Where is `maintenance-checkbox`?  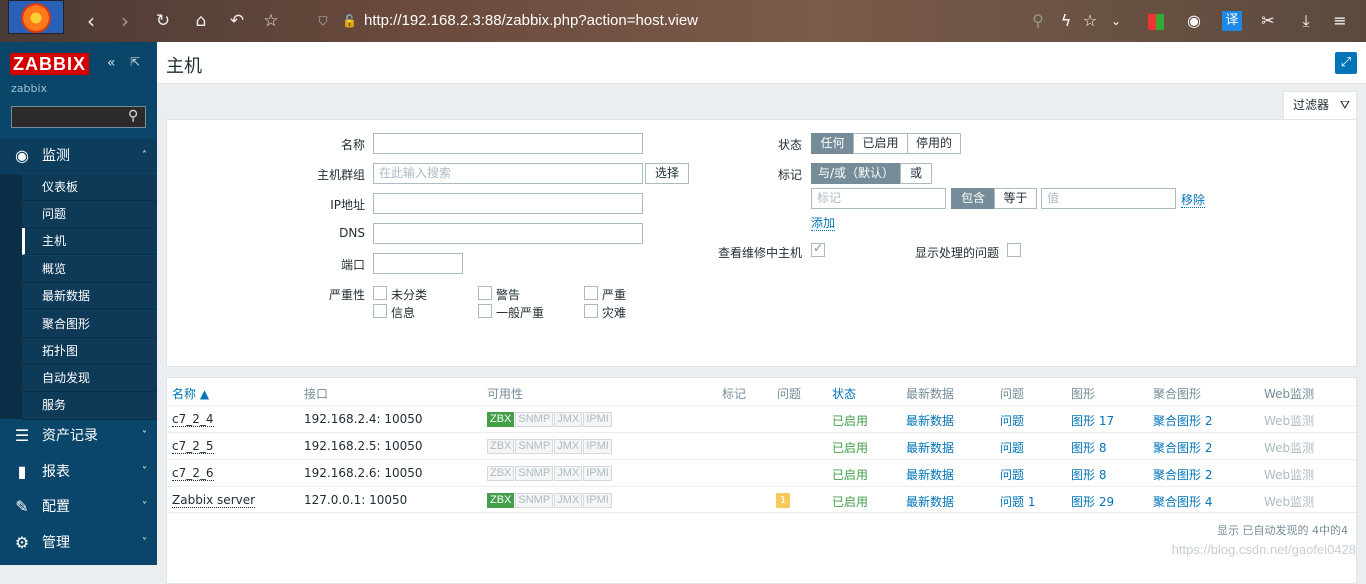 maintenance-checkbox is located at coordinates (818, 249).